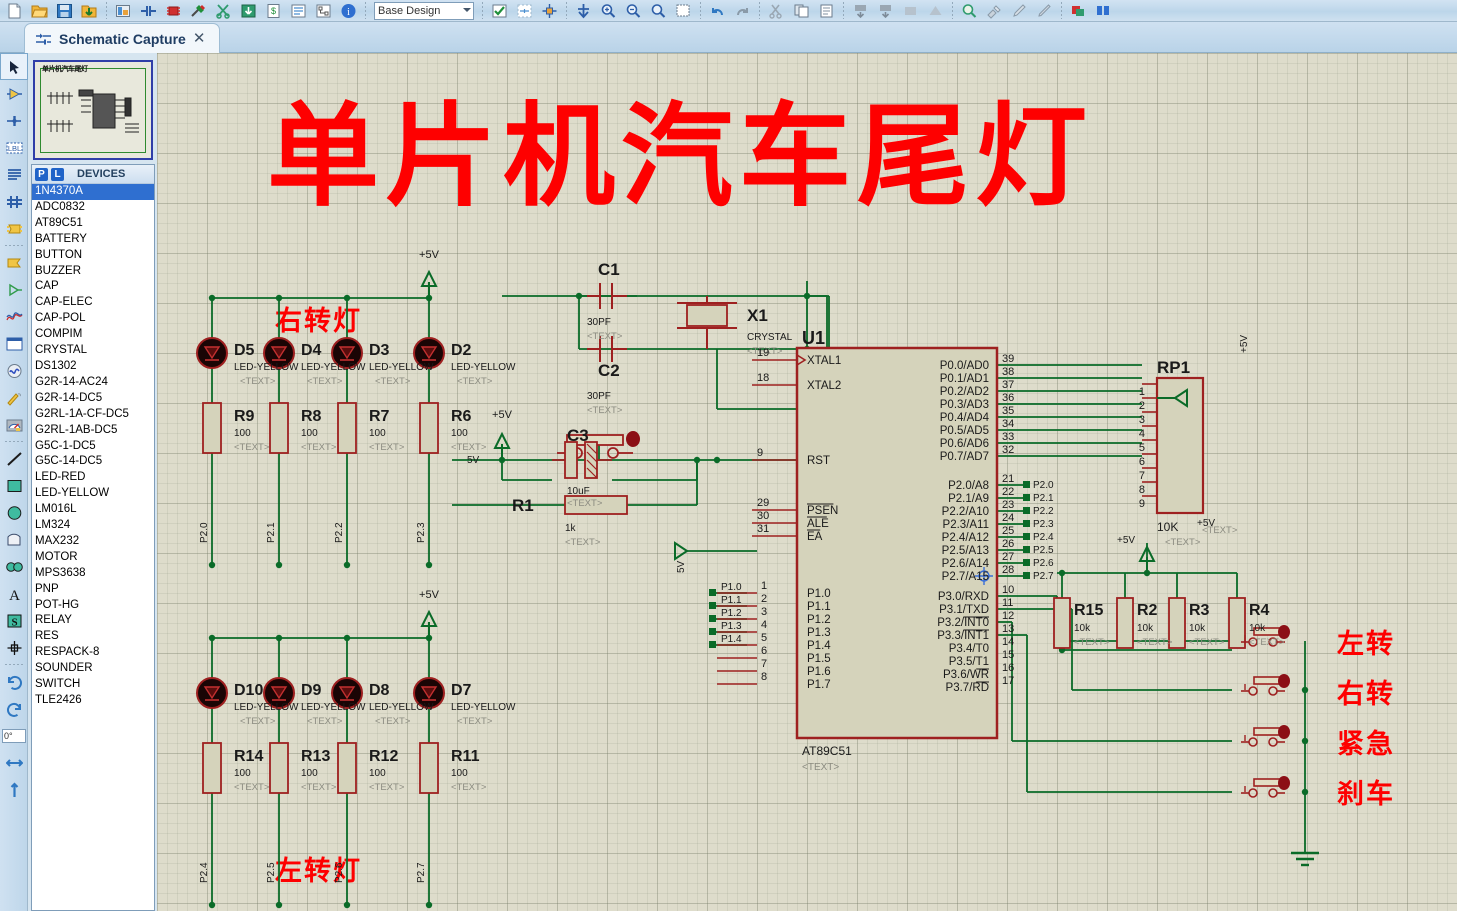 The height and width of the screenshot is (911, 1457). I want to click on device-list-item: RELAY, so click(93, 621).